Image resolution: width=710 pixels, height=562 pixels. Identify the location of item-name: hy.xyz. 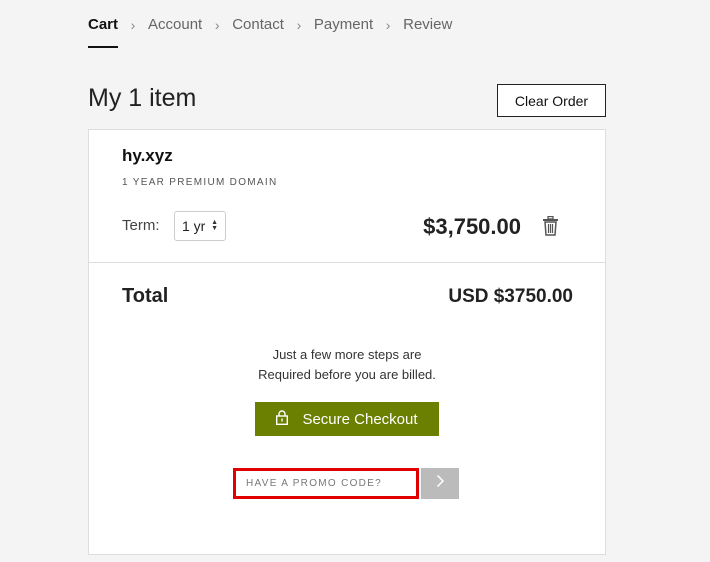
(147, 155).